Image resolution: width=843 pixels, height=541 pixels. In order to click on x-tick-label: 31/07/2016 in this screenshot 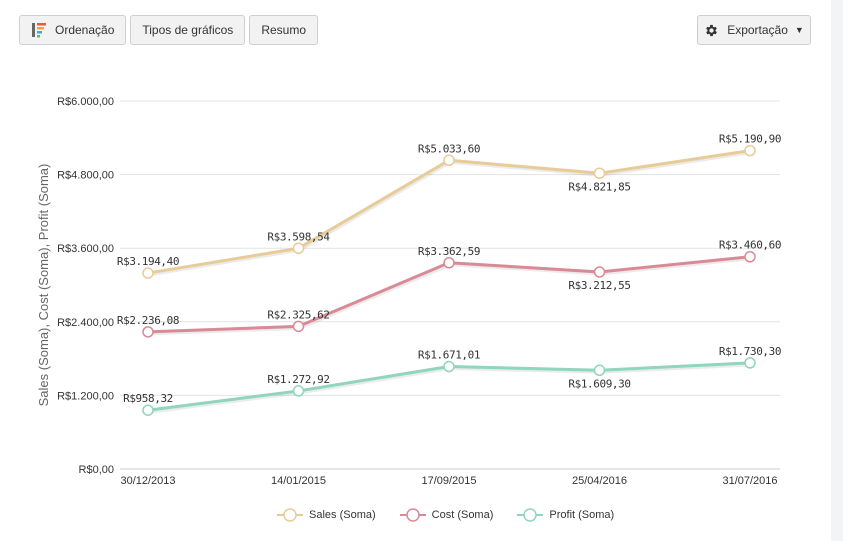, I will do `click(749, 481)`.